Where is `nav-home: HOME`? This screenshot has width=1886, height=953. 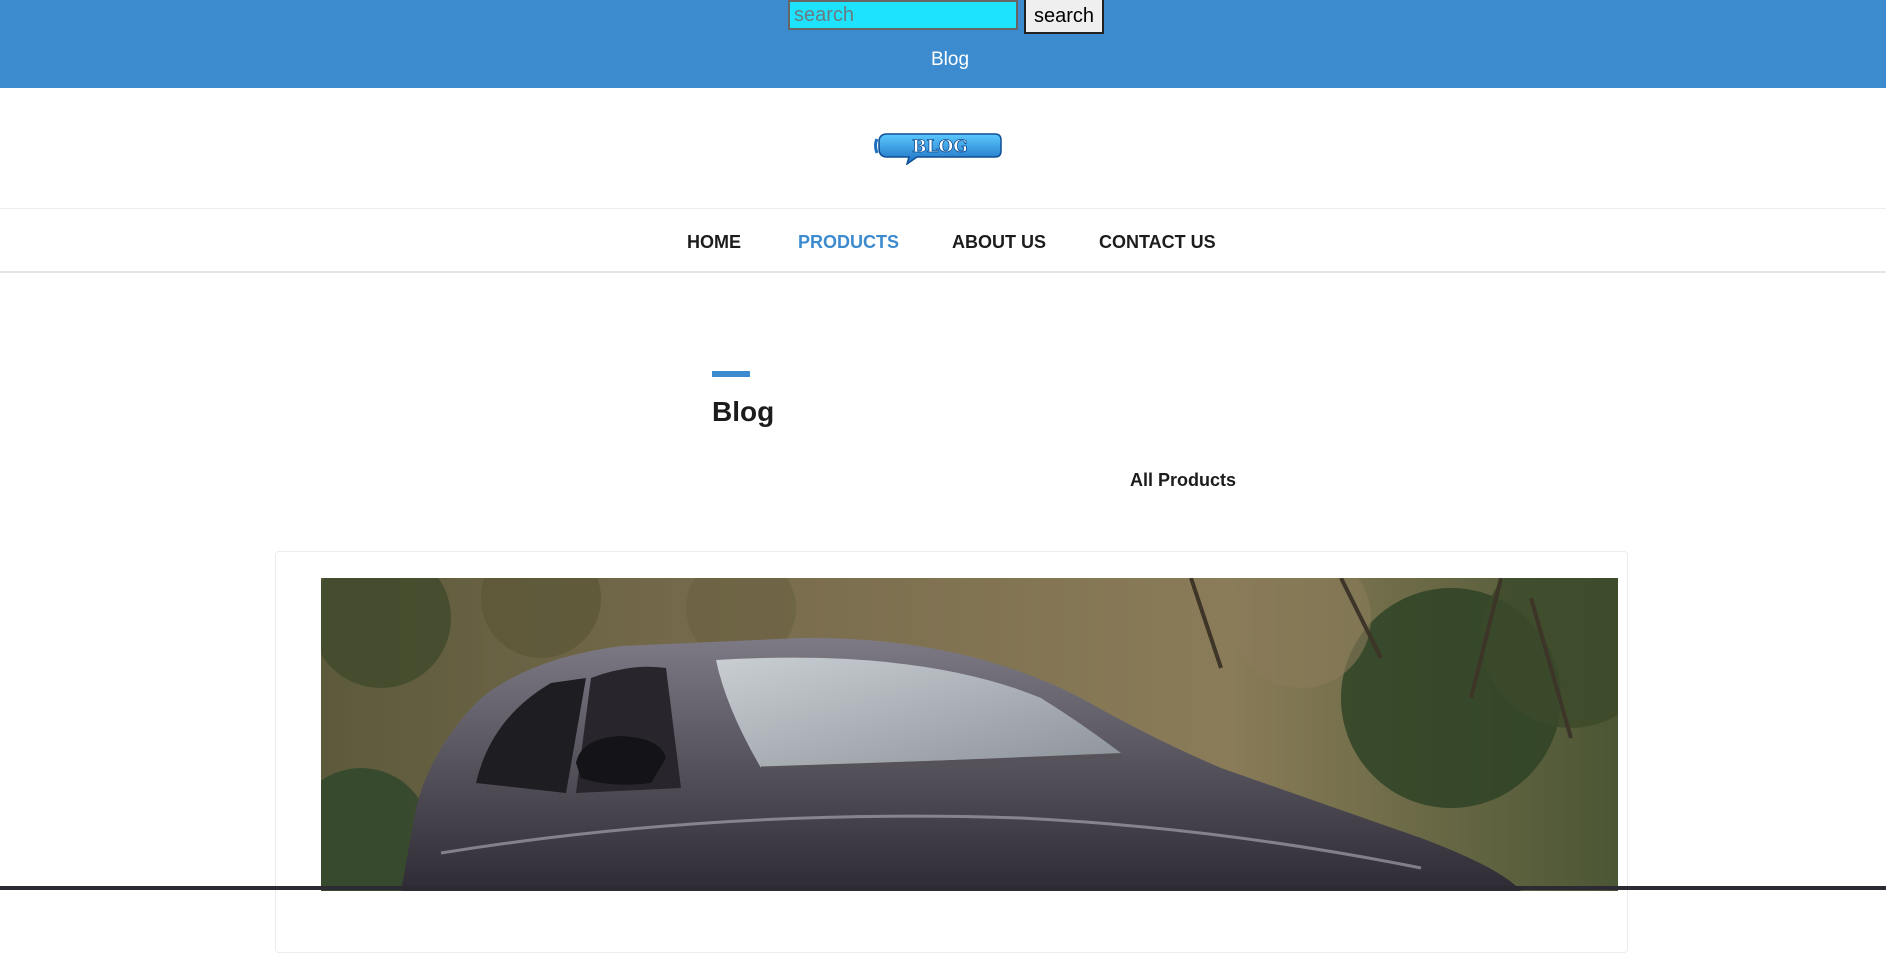 nav-home: HOME is located at coordinates (714, 242).